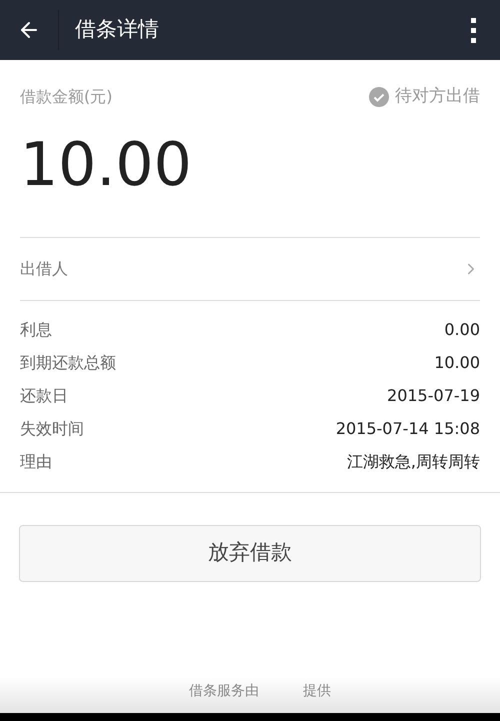 Image resolution: width=500 pixels, height=721 pixels. Describe the element at coordinates (52, 429) in the screenshot. I see `detail-label: 失效时间` at that location.